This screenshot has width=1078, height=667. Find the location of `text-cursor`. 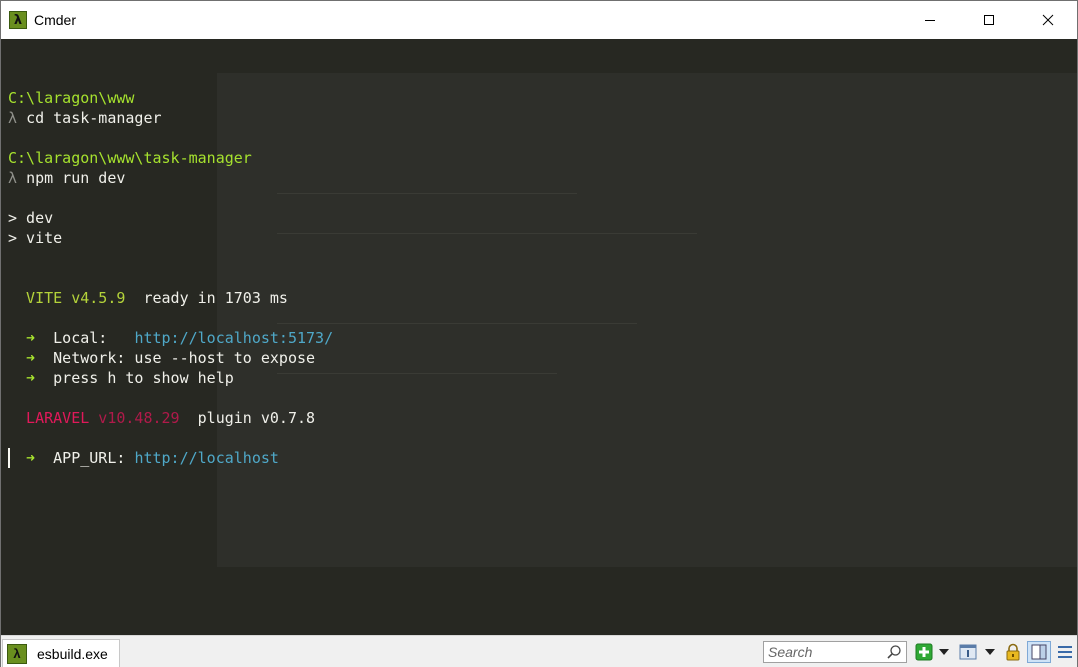

text-cursor is located at coordinates (9, 458).